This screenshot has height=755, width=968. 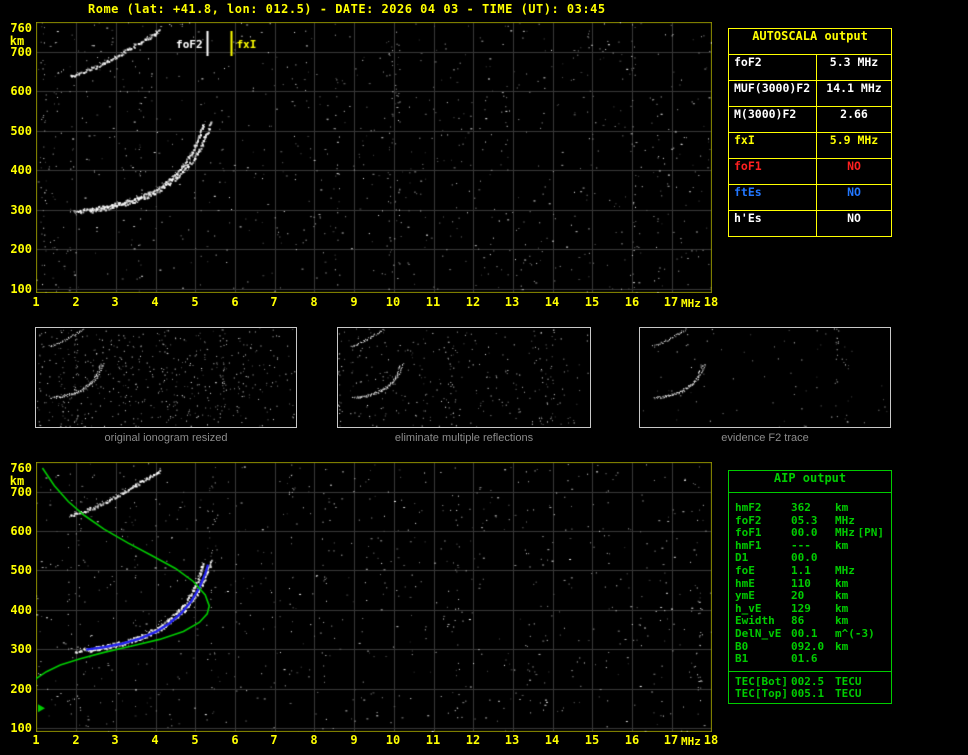 What do you see at coordinates (21, 130) in the screenshot?
I see `y-tick-top-500: 500` at bounding box center [21, 130].